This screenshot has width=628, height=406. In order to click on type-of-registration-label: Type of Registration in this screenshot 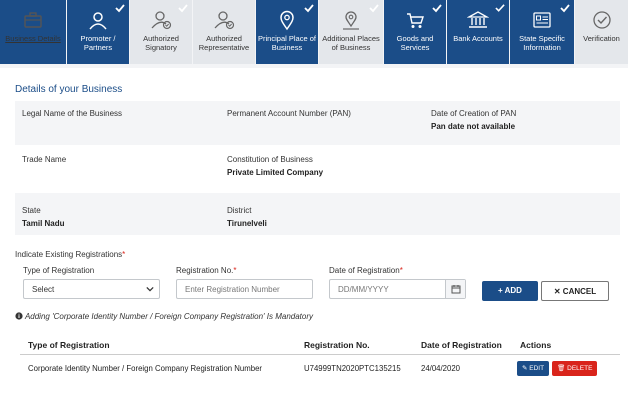, I will do `click(59, 270)`.